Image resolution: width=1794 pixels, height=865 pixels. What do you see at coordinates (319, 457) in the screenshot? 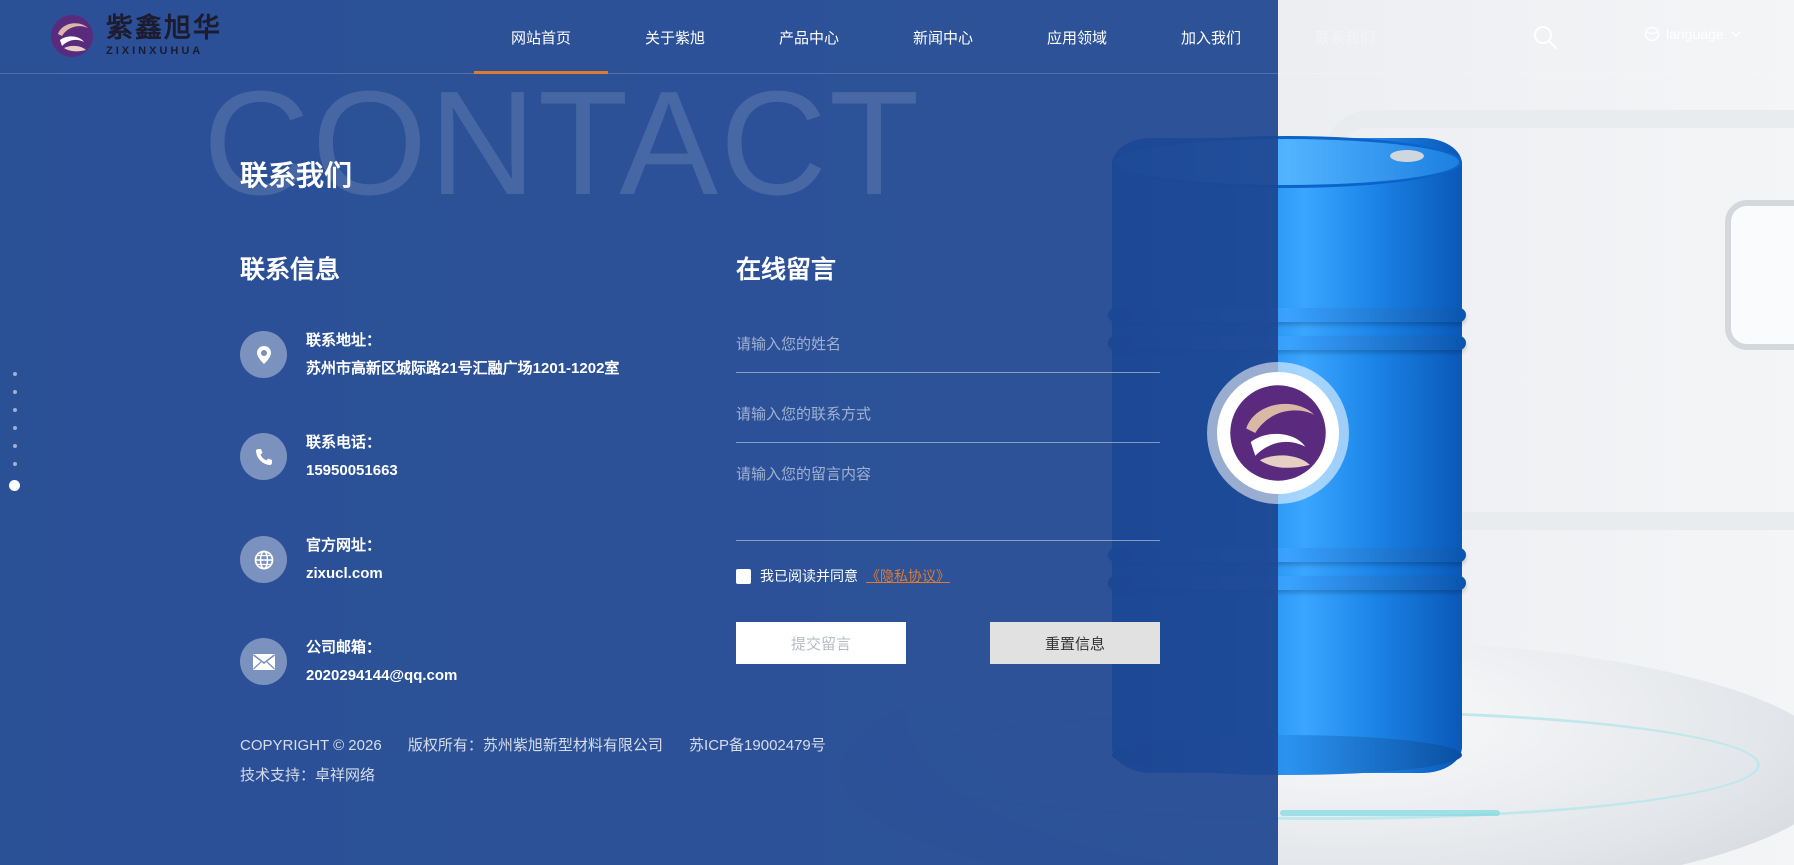
I see `contact-phone: 联系电话： 15950051663` at bounding box center [319, 457].